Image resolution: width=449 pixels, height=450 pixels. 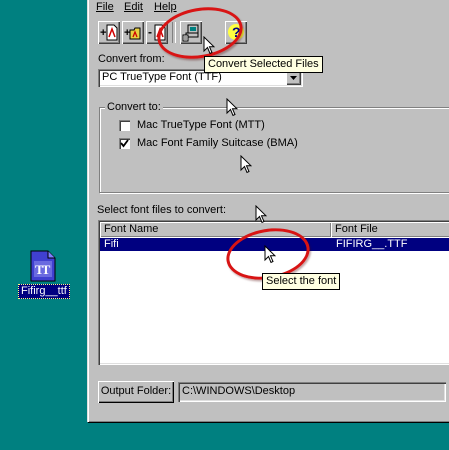 I want to click on checkmark-icon, so click(x=124, y=143).